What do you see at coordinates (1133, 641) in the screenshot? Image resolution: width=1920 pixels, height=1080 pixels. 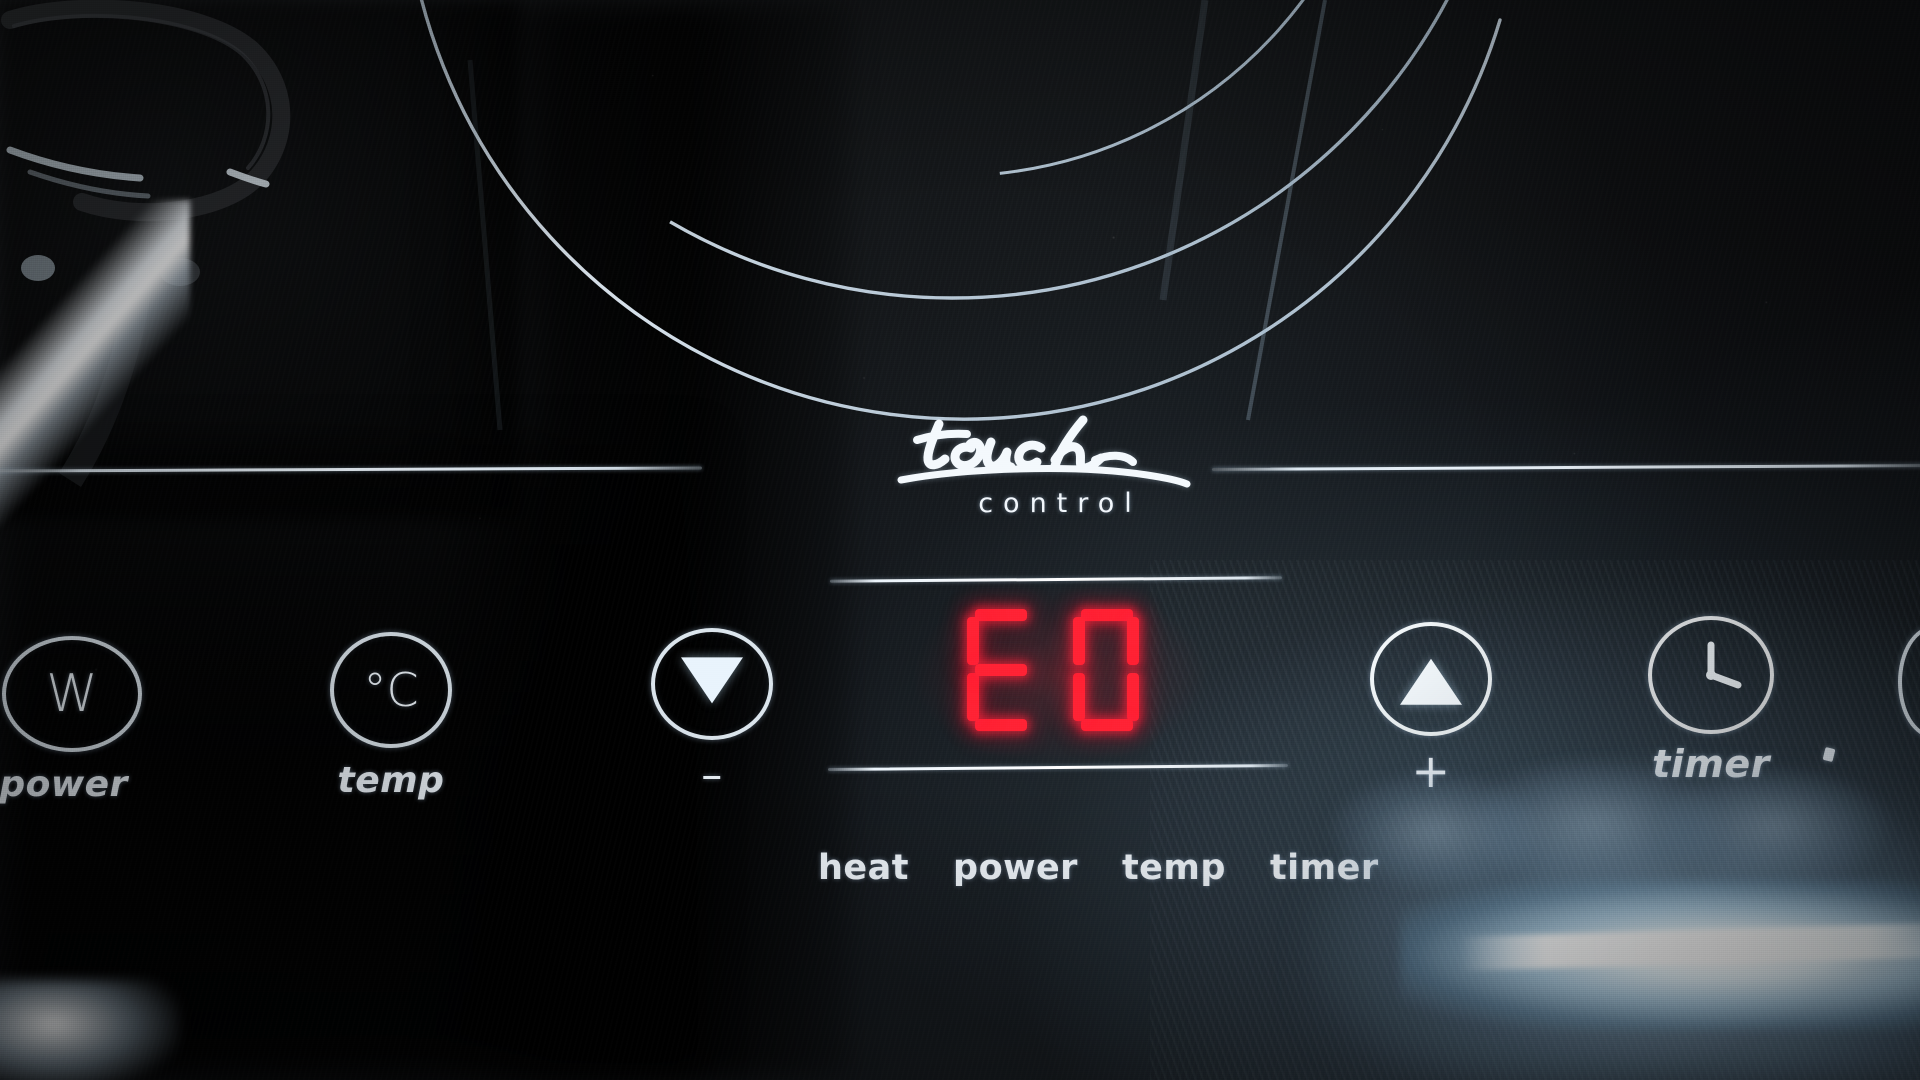 I see `segment-b` at bounding box center [1133, 641].